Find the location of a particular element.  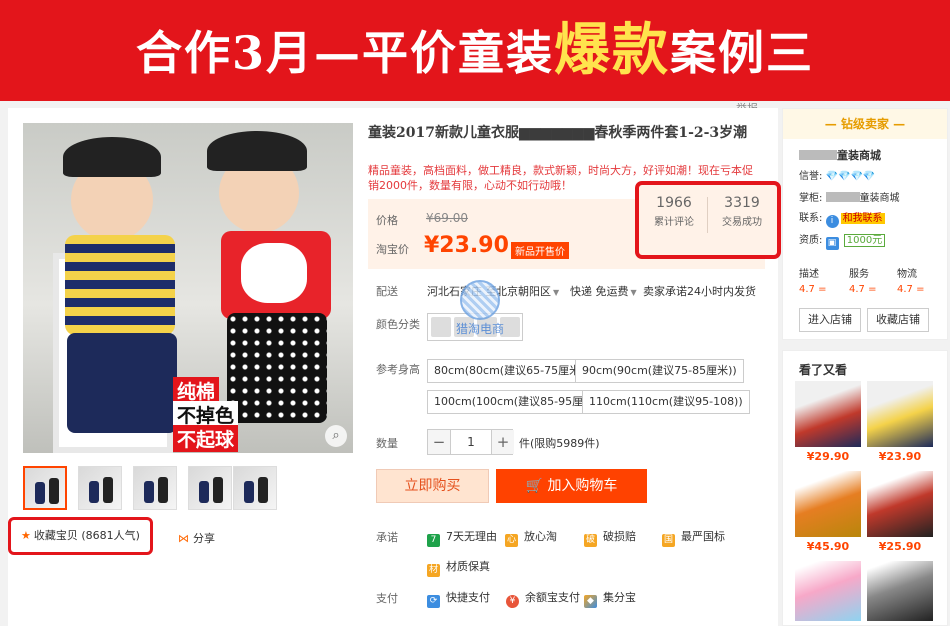

mouse-print is located at coordinates (274, 273).